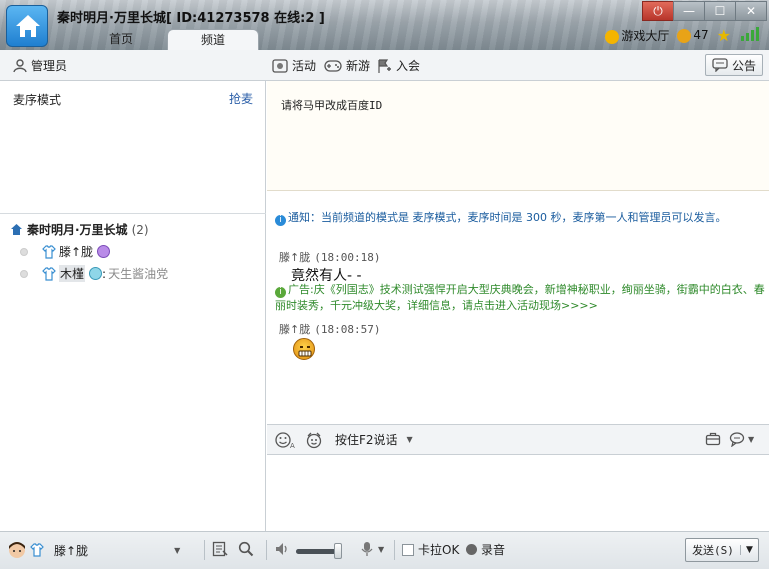 The width and height of the screenshot is (769, 569). What do you see at coordinates (304, 349) in the screenshot?
I see `grin-emoji-icon` at bounding box center [304, 349].